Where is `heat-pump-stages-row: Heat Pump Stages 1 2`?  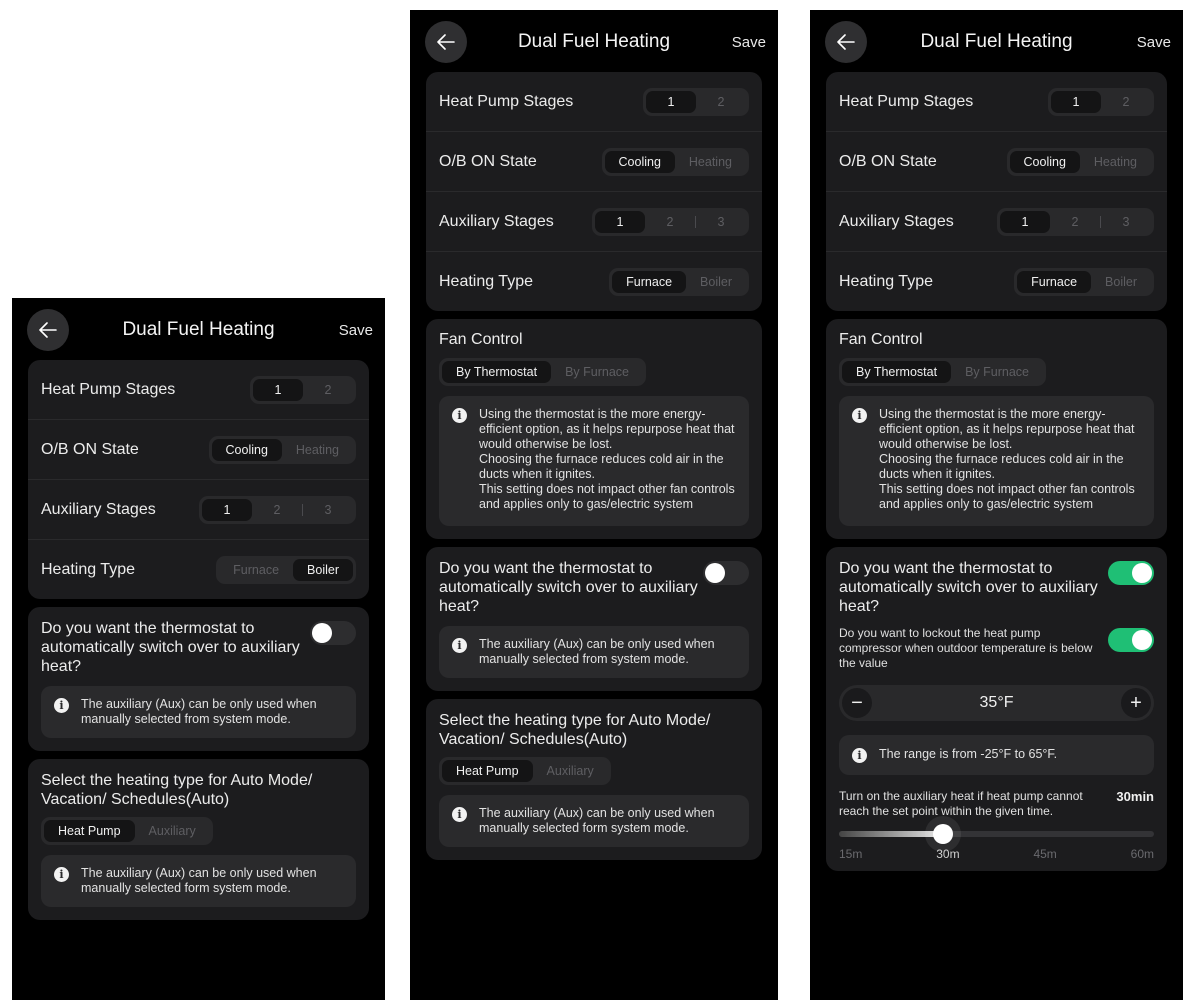 heat-pump-stages-row: Heat Pump Stages 1 2 is located at coordinates (594, 102).